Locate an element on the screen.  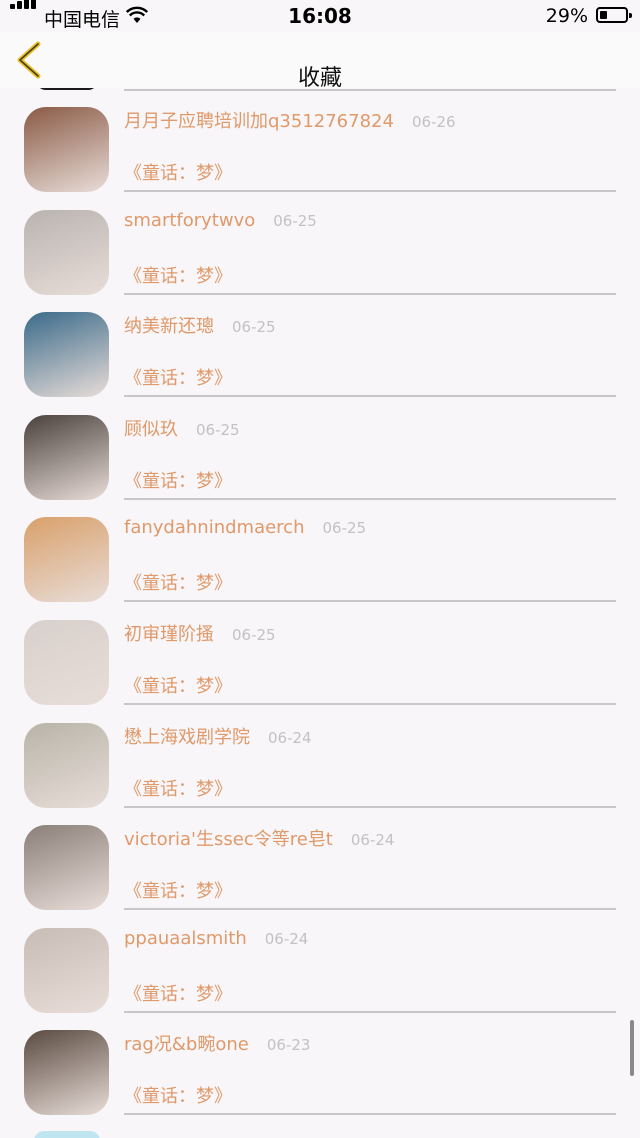
list-item: ppauaalsmith 06-24 《童话：梦》 is located at coordinates (320, 961).